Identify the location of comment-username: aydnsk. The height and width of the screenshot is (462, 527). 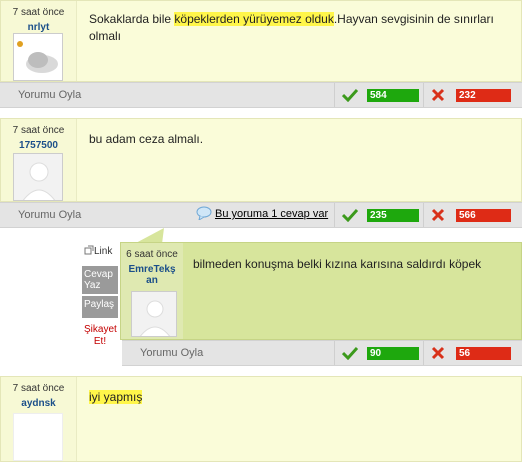
(38, 403).